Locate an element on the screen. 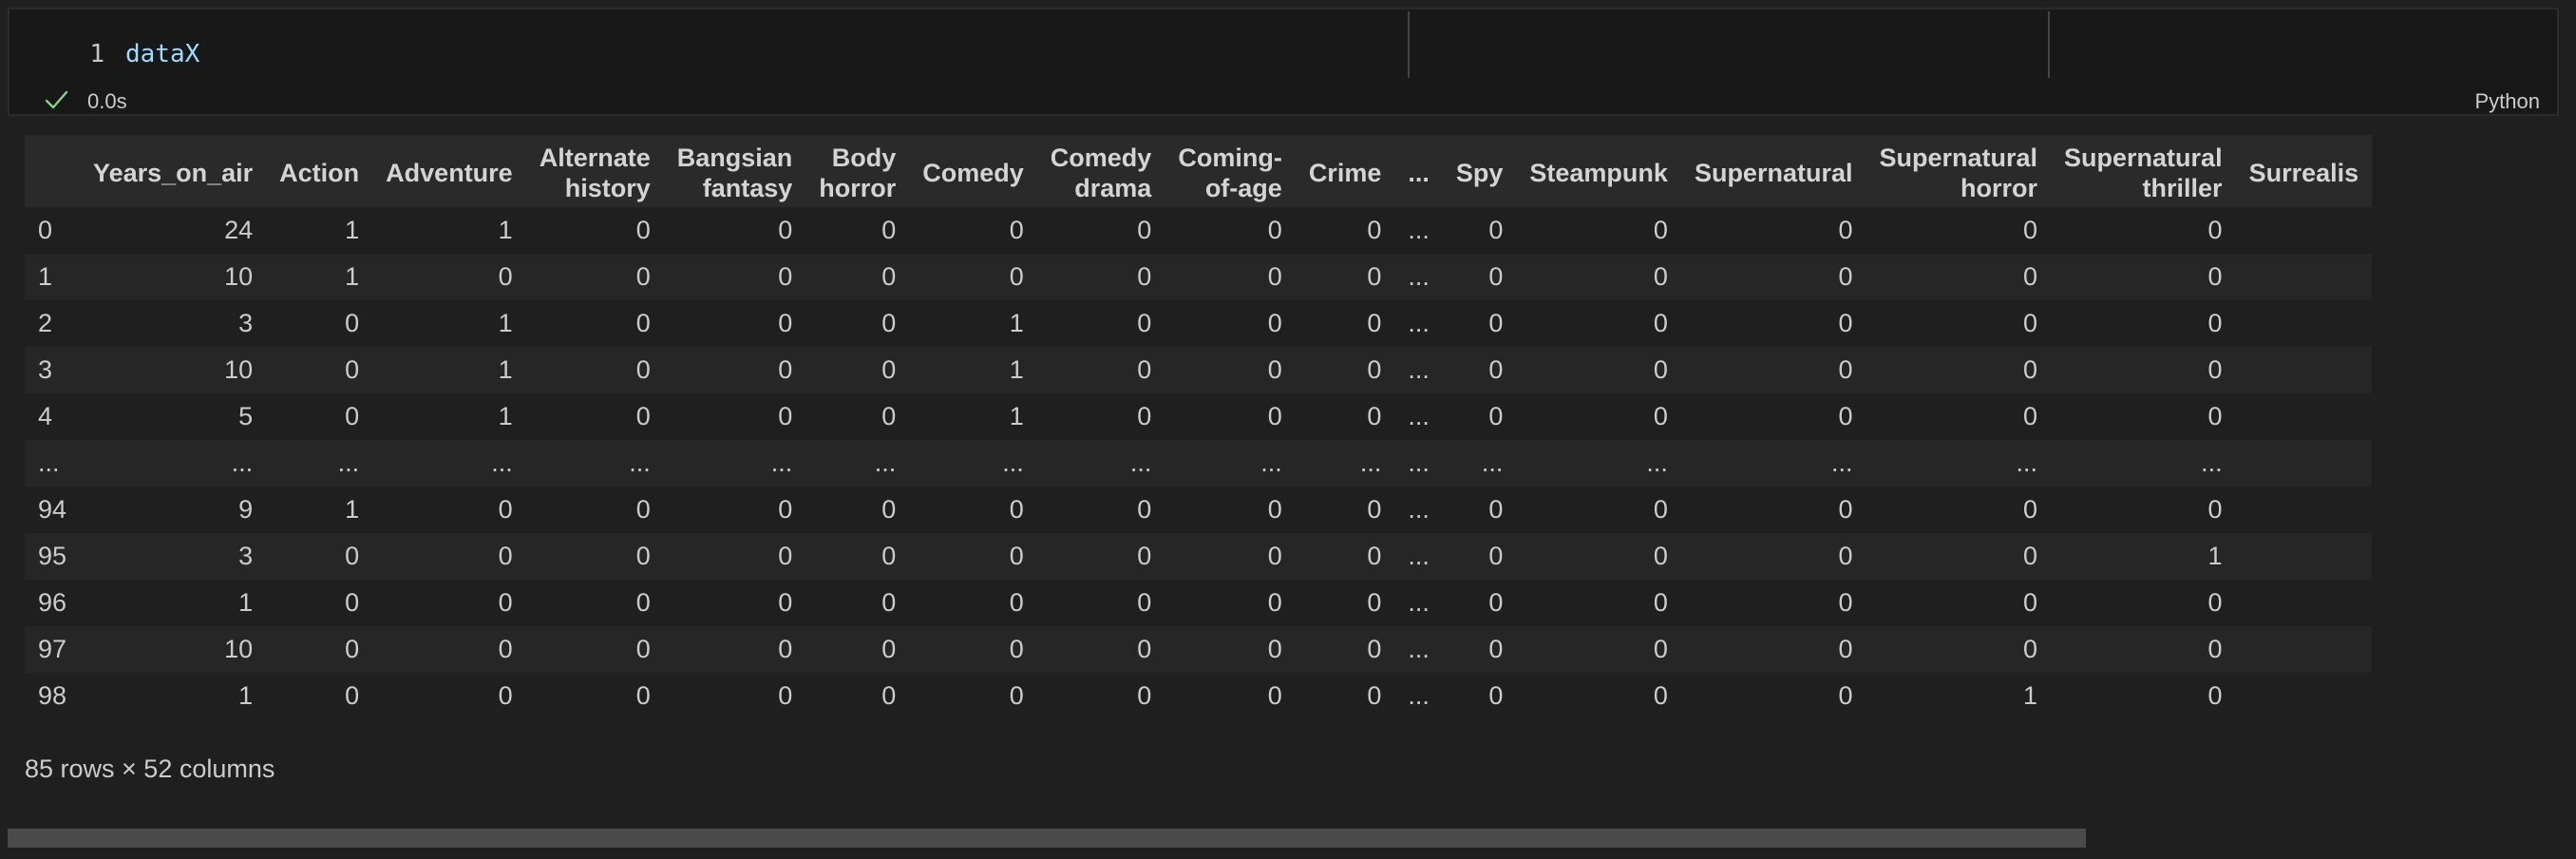 This screenshot has width=2576, height=859. dataframe-shape: 85 rows × 52 columns is located at coordinates (150, 768).